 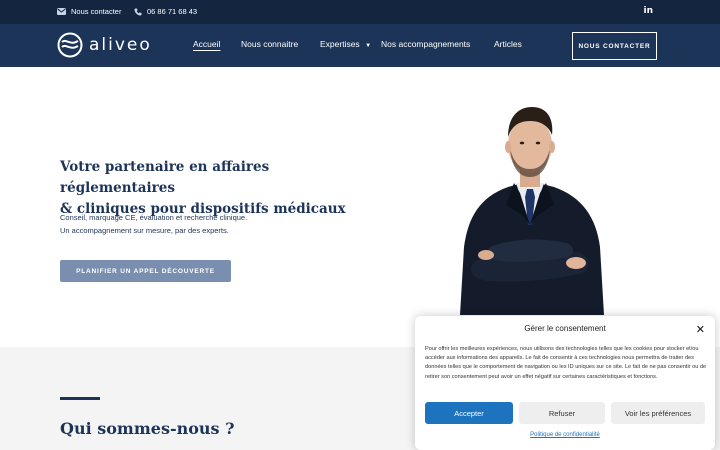 What do you see at coordinates (206, 44) in the screenshot?
I see `nav-item-accueil: Accueil` at bounding box center [206, 44].